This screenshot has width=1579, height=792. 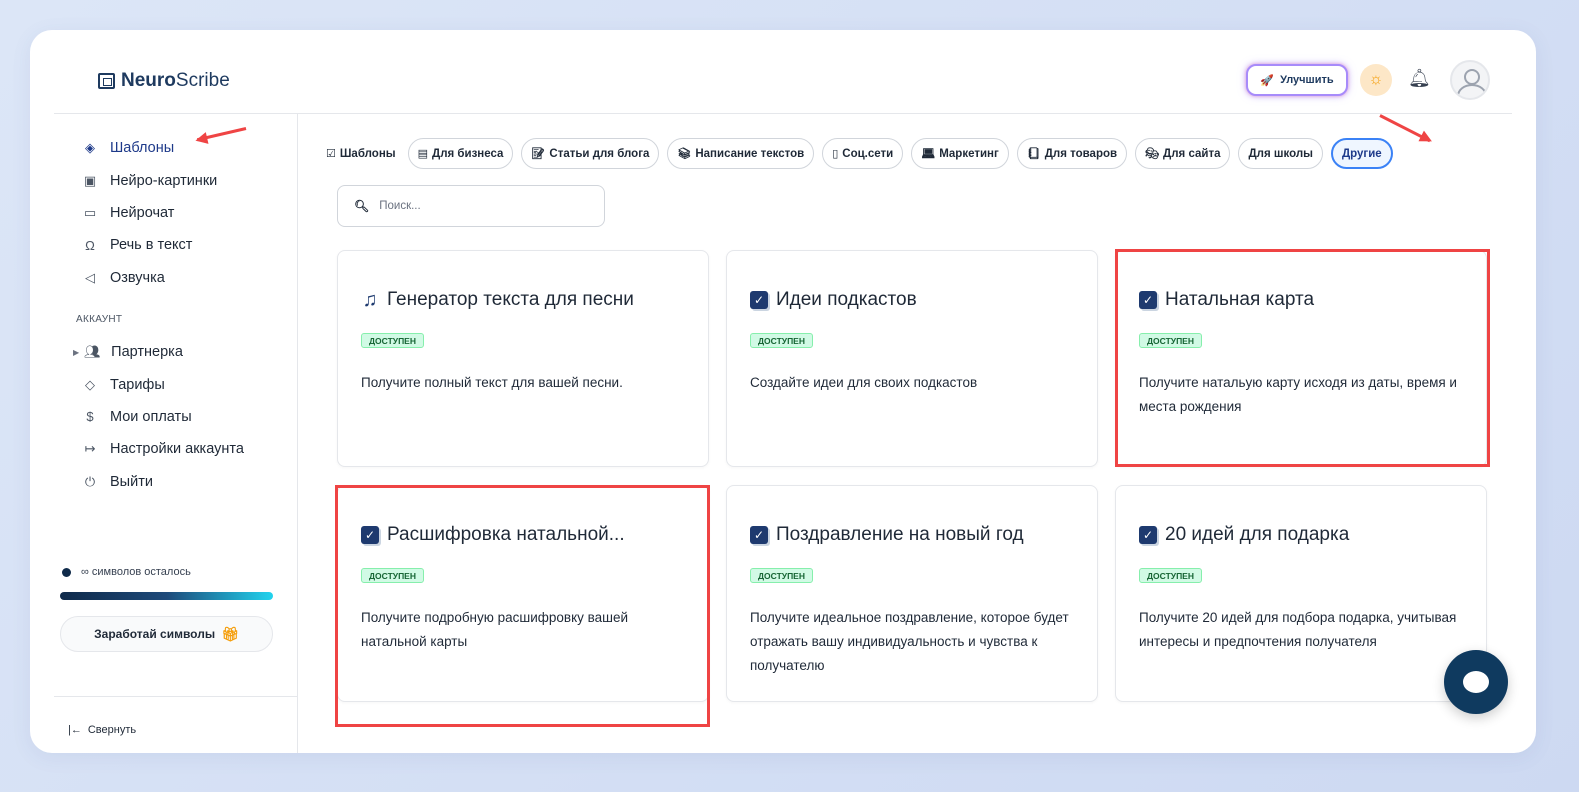 I want to click on card-title-row: ♫ Генератор текста для песни, so click(x=497, y=300).